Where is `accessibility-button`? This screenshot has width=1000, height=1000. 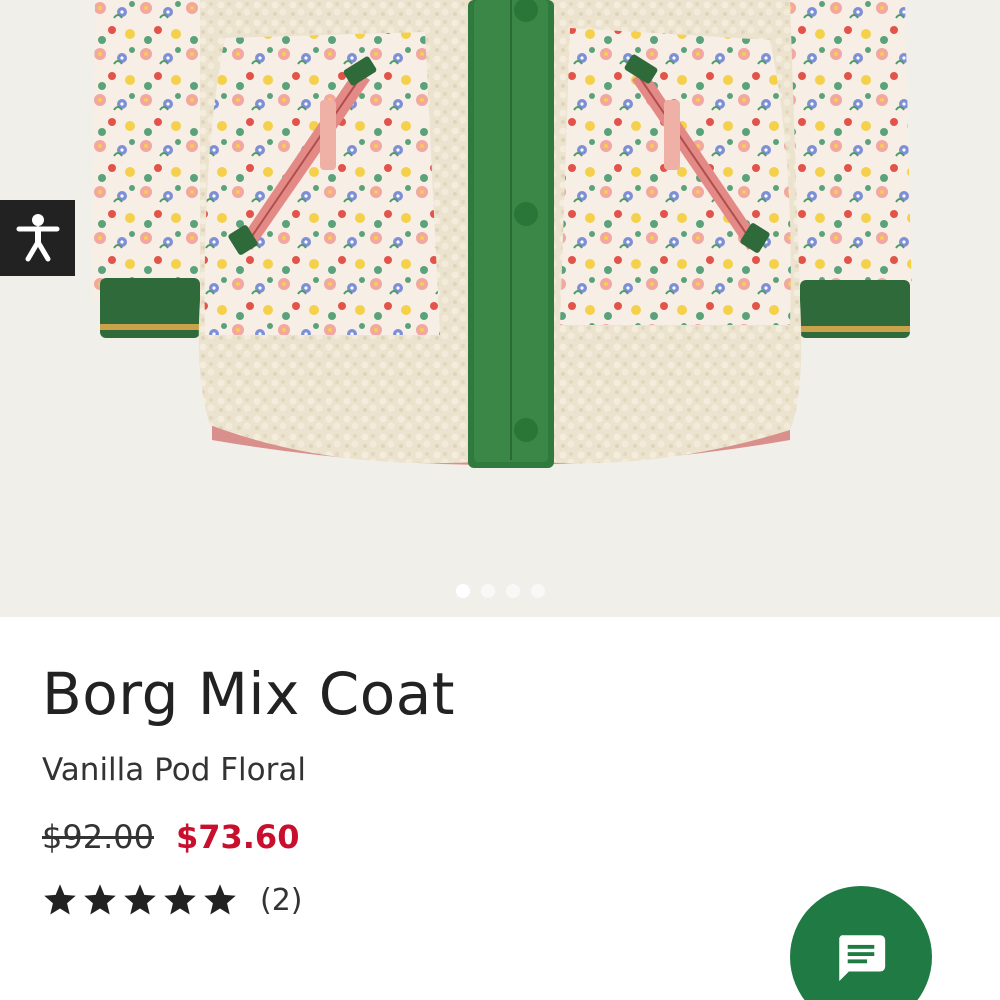 accessibility-button is located at coordinates (37, 238).